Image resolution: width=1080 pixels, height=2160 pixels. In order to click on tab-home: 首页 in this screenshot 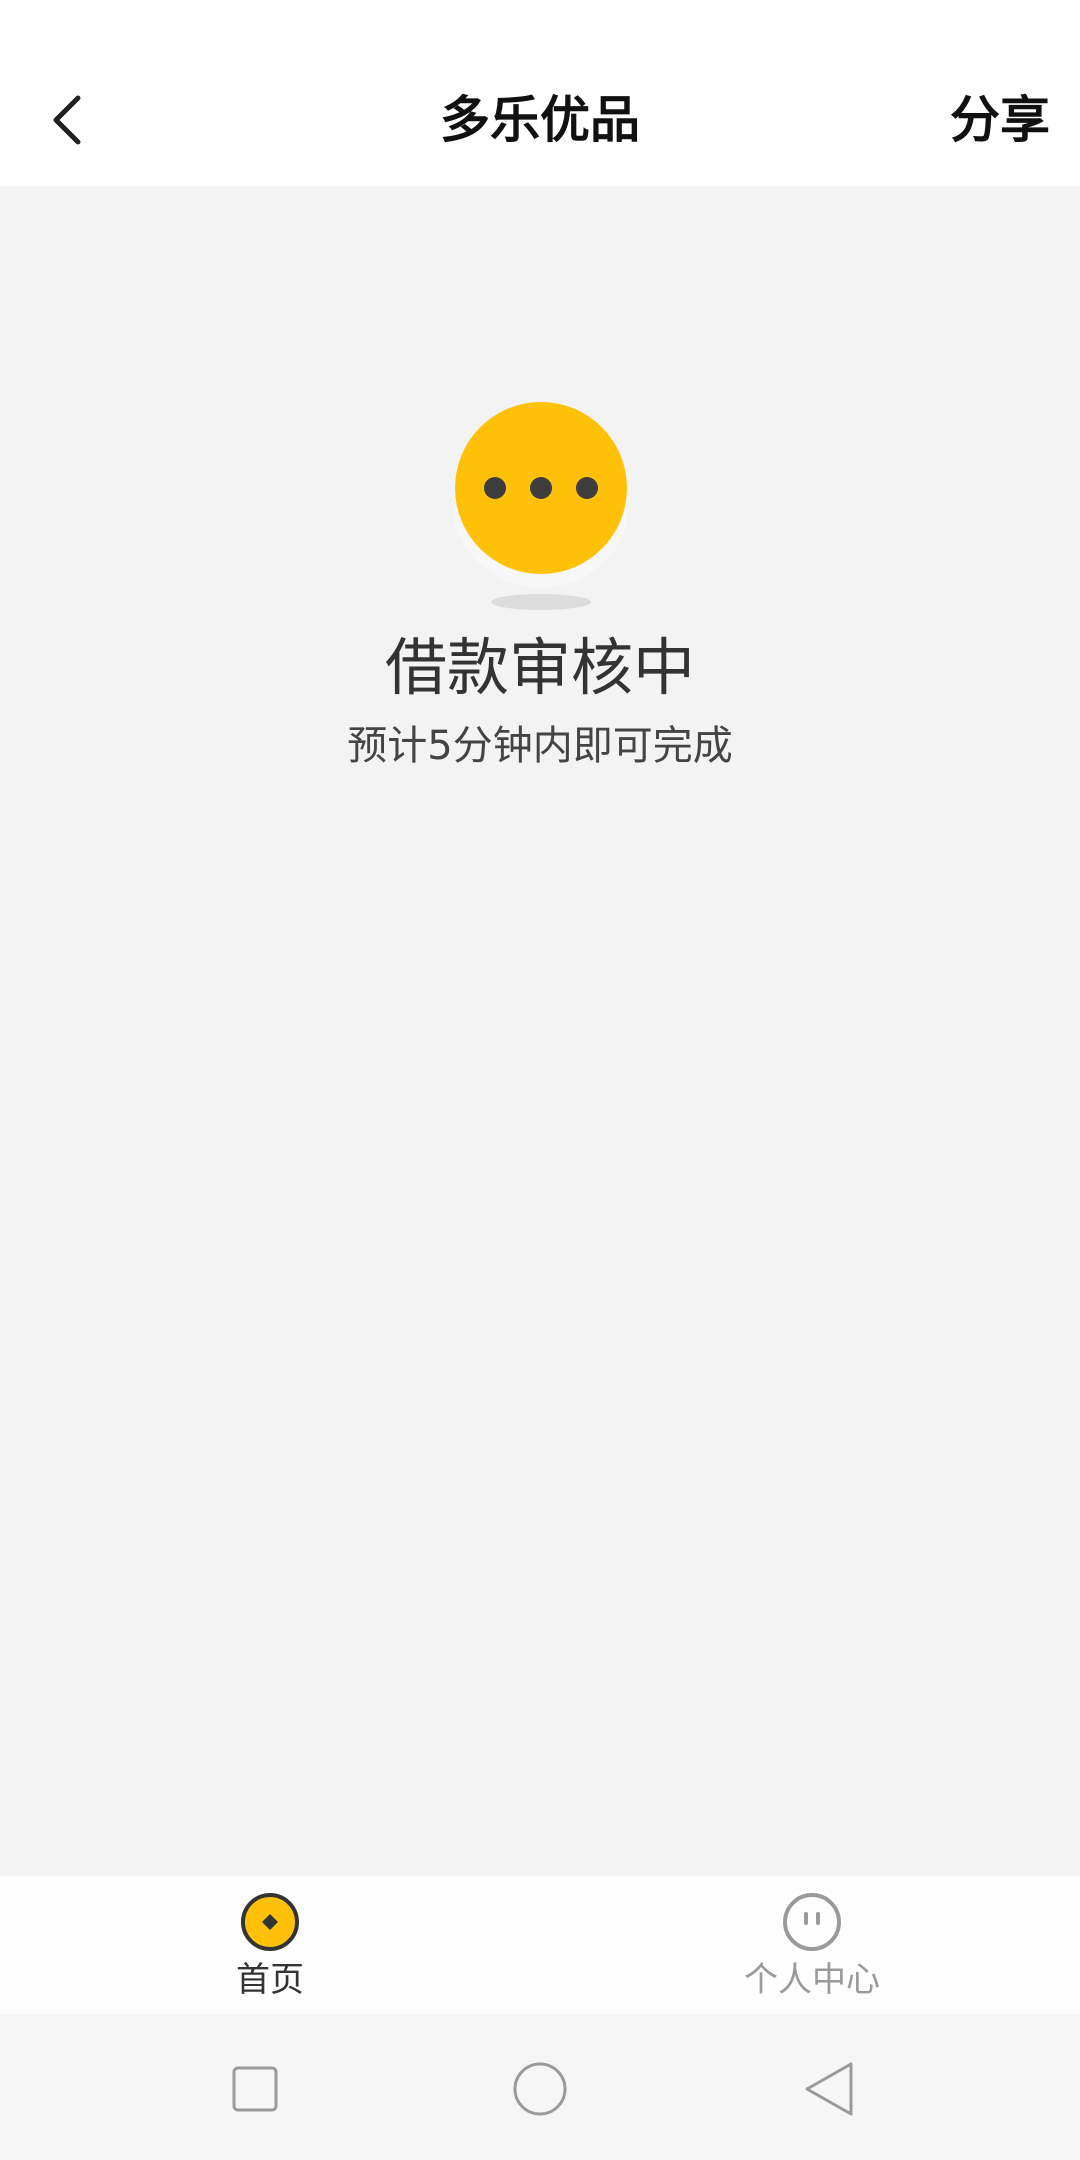, I will do `click(270, 1945)`.